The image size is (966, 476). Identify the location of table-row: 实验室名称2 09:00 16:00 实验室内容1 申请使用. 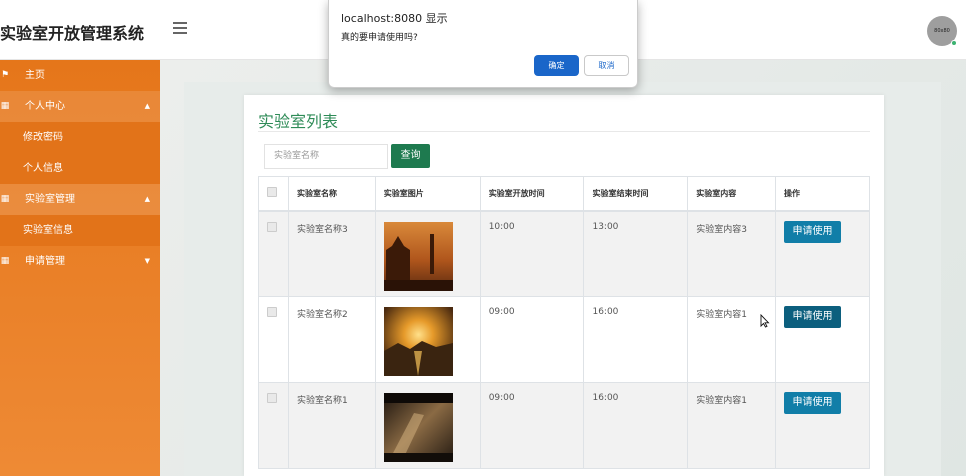
(564, 339).